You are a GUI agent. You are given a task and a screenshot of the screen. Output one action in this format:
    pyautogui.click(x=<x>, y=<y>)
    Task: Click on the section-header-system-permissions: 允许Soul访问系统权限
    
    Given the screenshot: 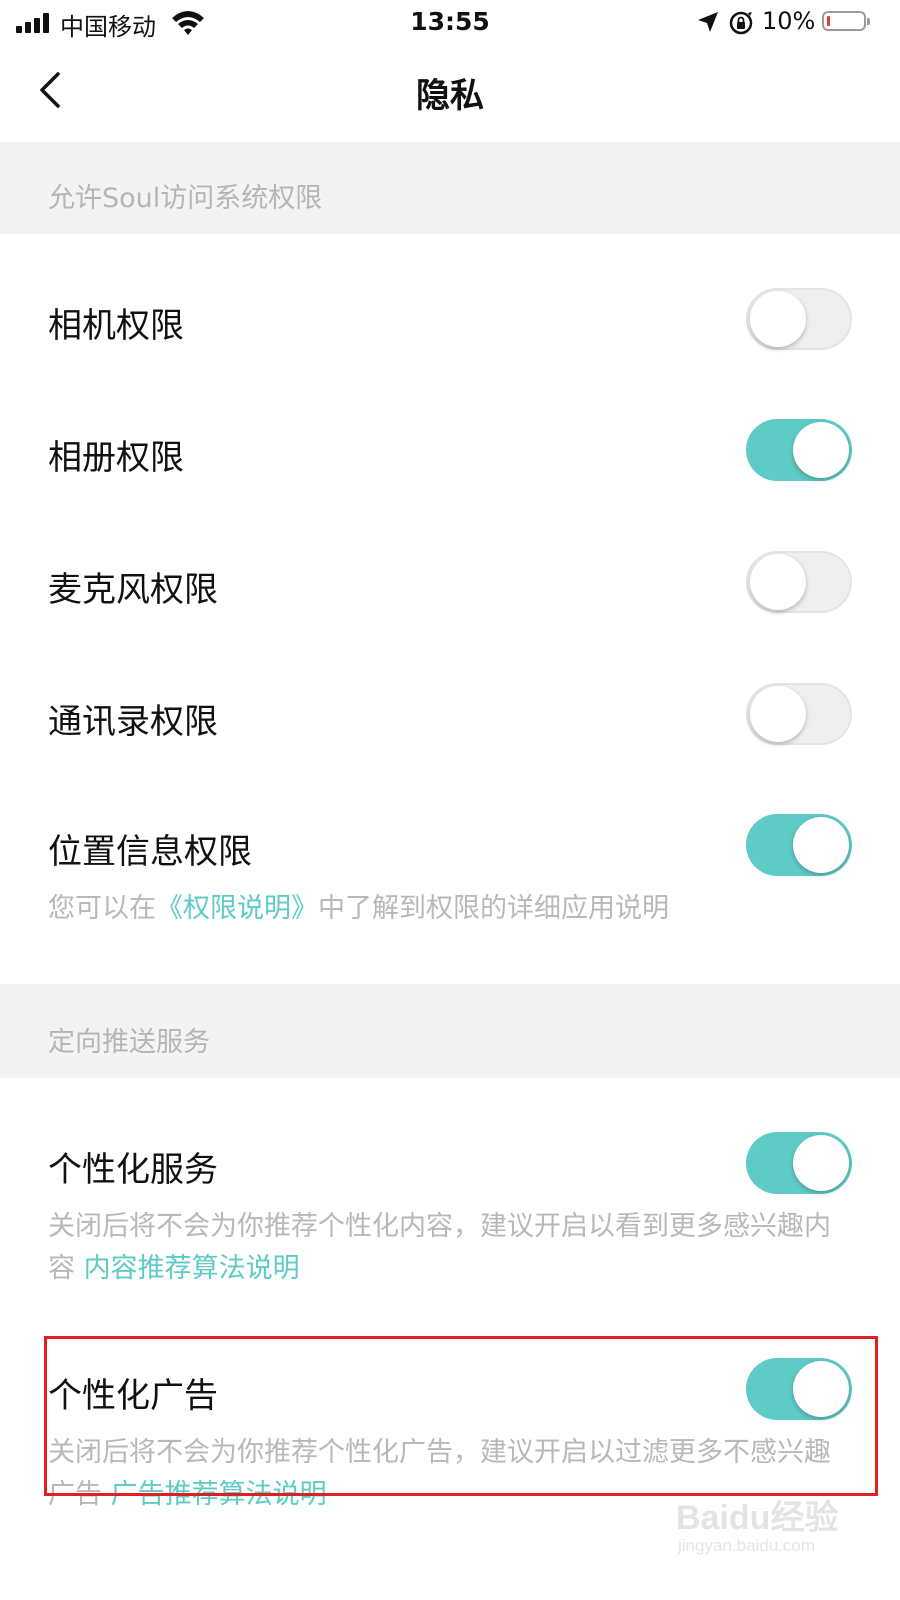 What is the action you would take?
    pyautogui.click(x=450, y=188)
    